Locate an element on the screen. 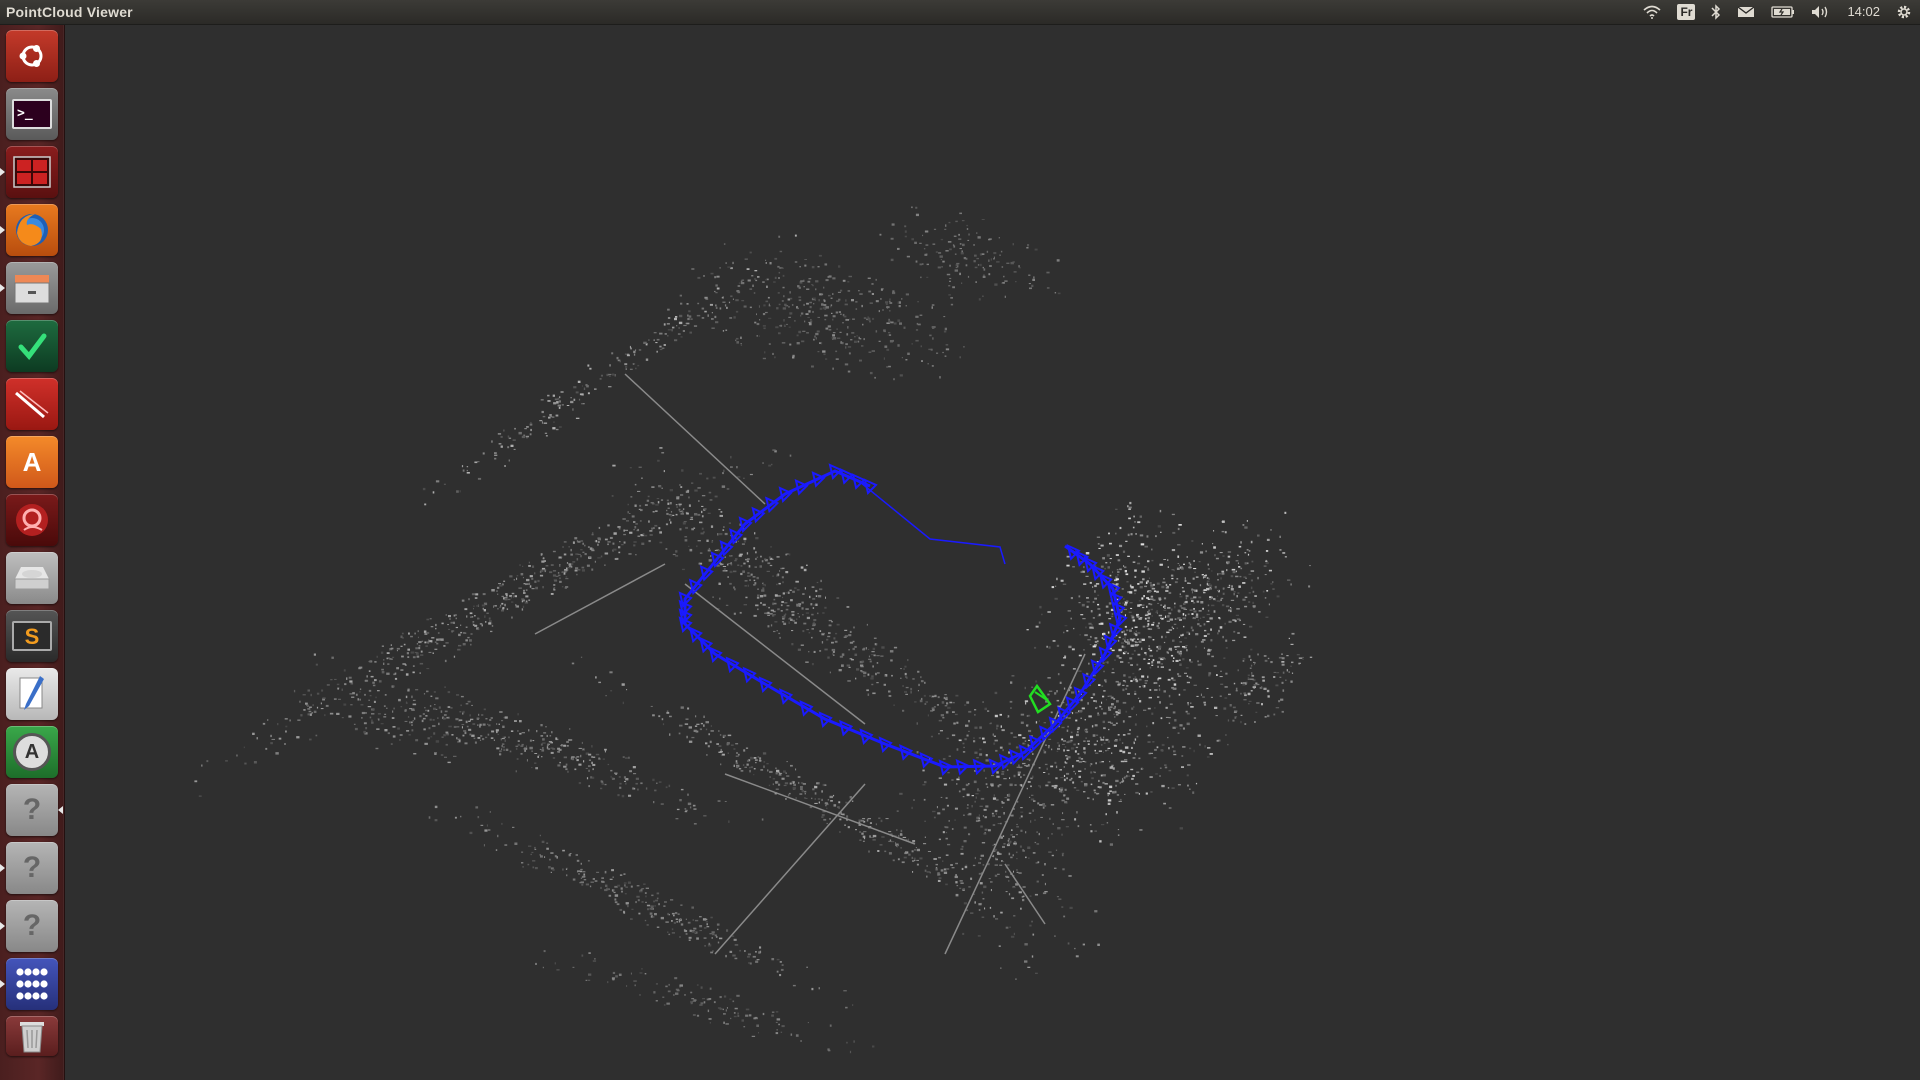 This screenshot has height=1080, width=1920. unknown-app-icon-2: ? is located at coordinates (32, 868).